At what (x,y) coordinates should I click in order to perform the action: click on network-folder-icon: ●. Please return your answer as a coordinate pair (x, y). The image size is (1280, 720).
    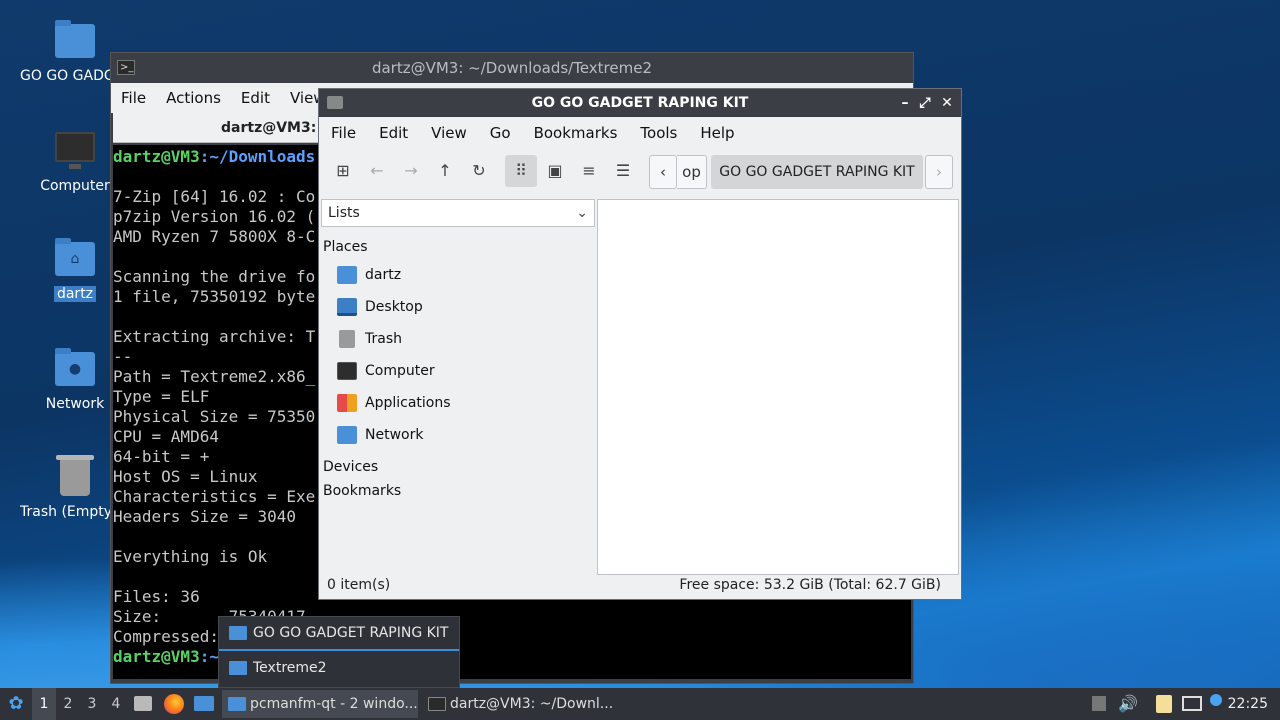
    Looking at the image, I should click on (75, 368).